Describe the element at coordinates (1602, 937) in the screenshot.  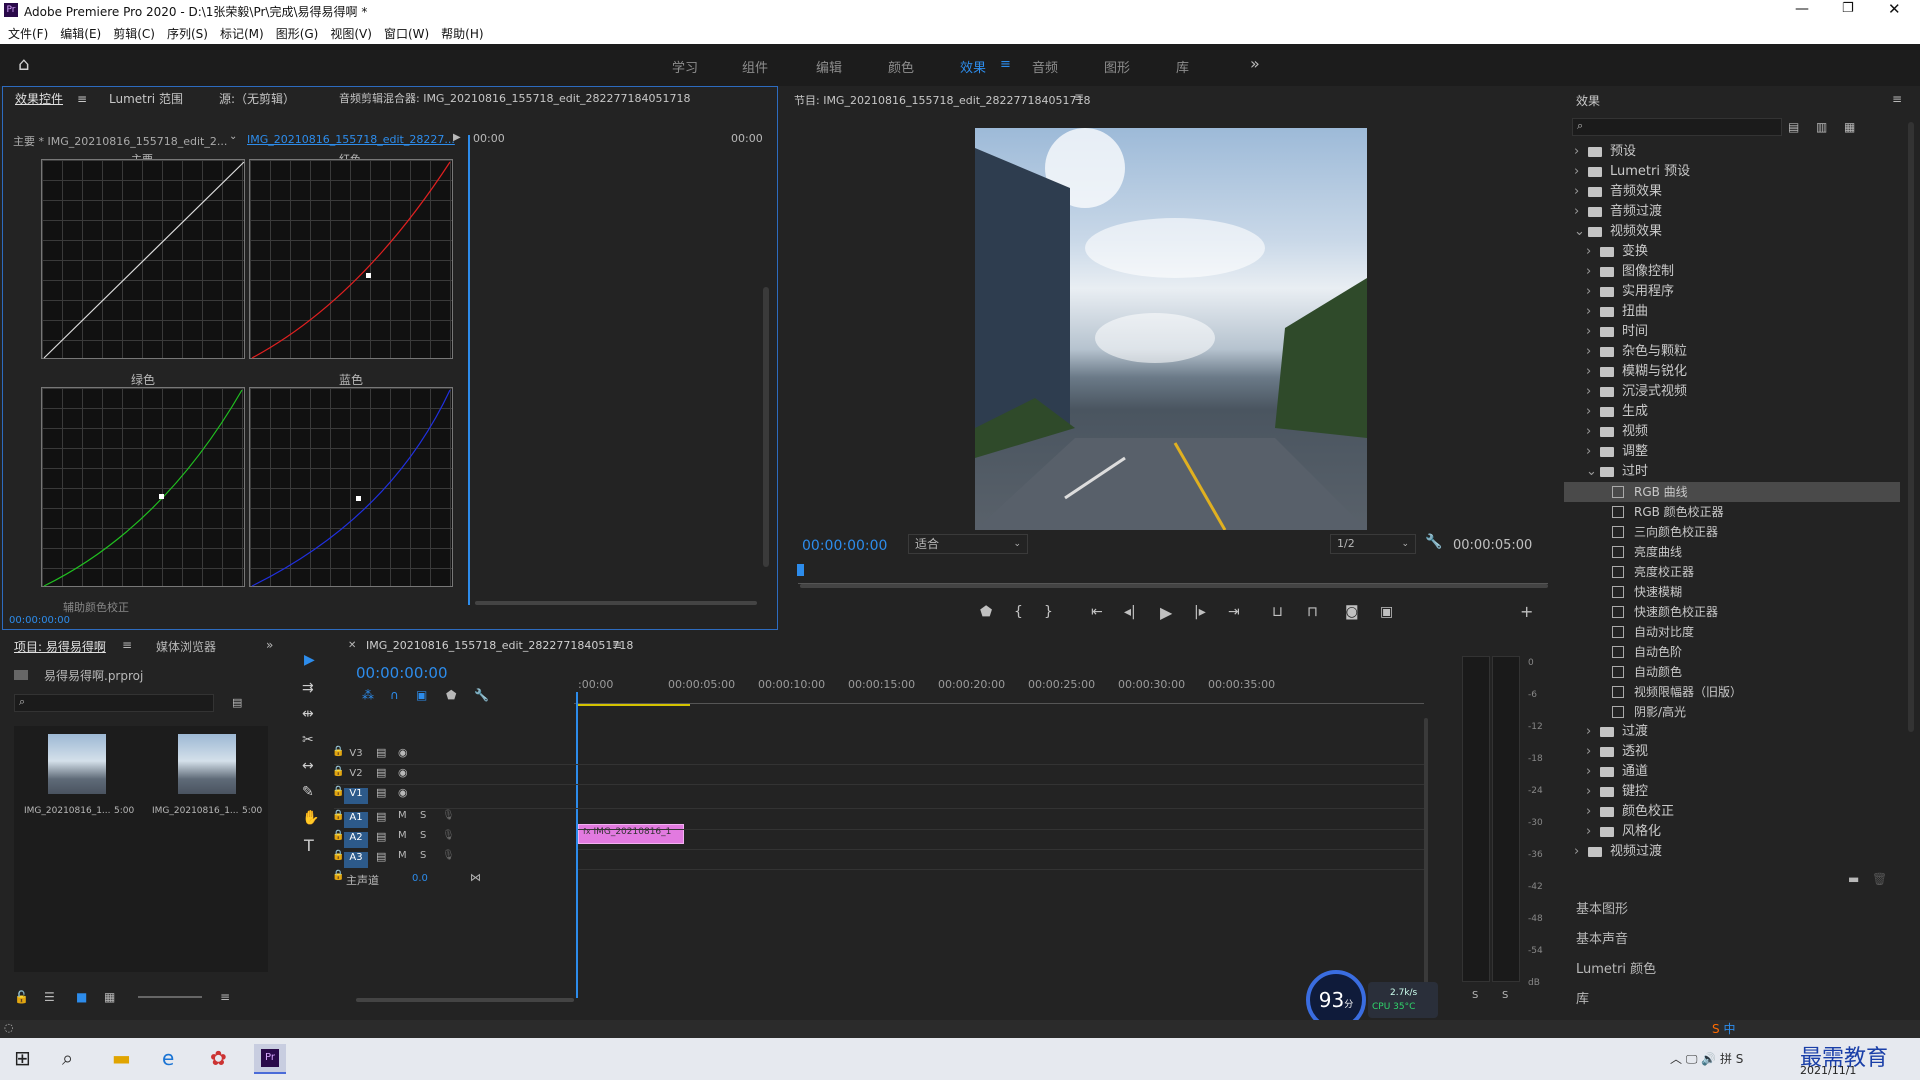
I see `section-essential-sound: 基本声音` at that location.